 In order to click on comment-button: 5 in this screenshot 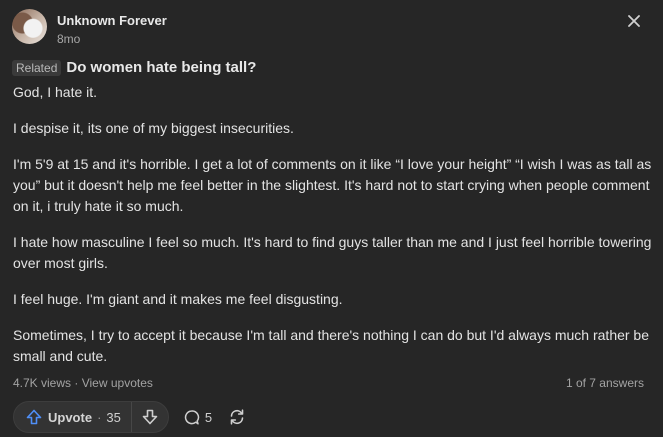, I will do `click(197, 417)`.